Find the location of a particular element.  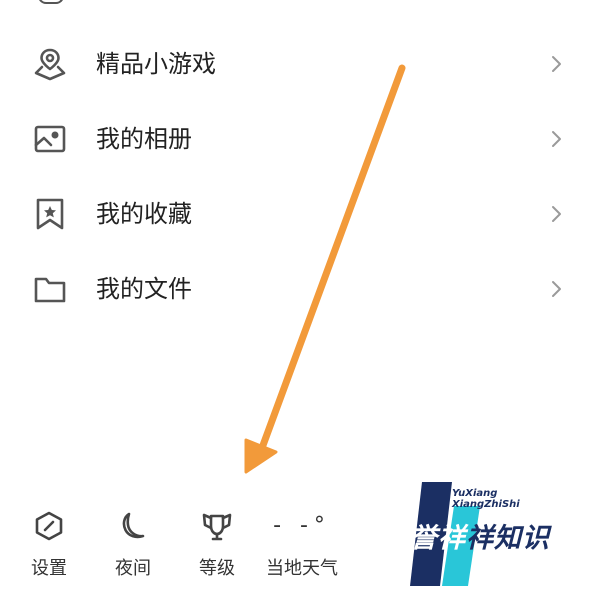

logo-english-line1: YuXiang is located at coordinates (475, 493).